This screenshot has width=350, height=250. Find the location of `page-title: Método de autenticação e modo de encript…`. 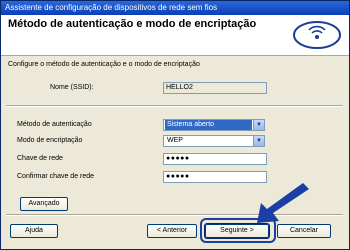

page-title: Método de autenticação e modo de encript… is located at coordinates (132, 24).